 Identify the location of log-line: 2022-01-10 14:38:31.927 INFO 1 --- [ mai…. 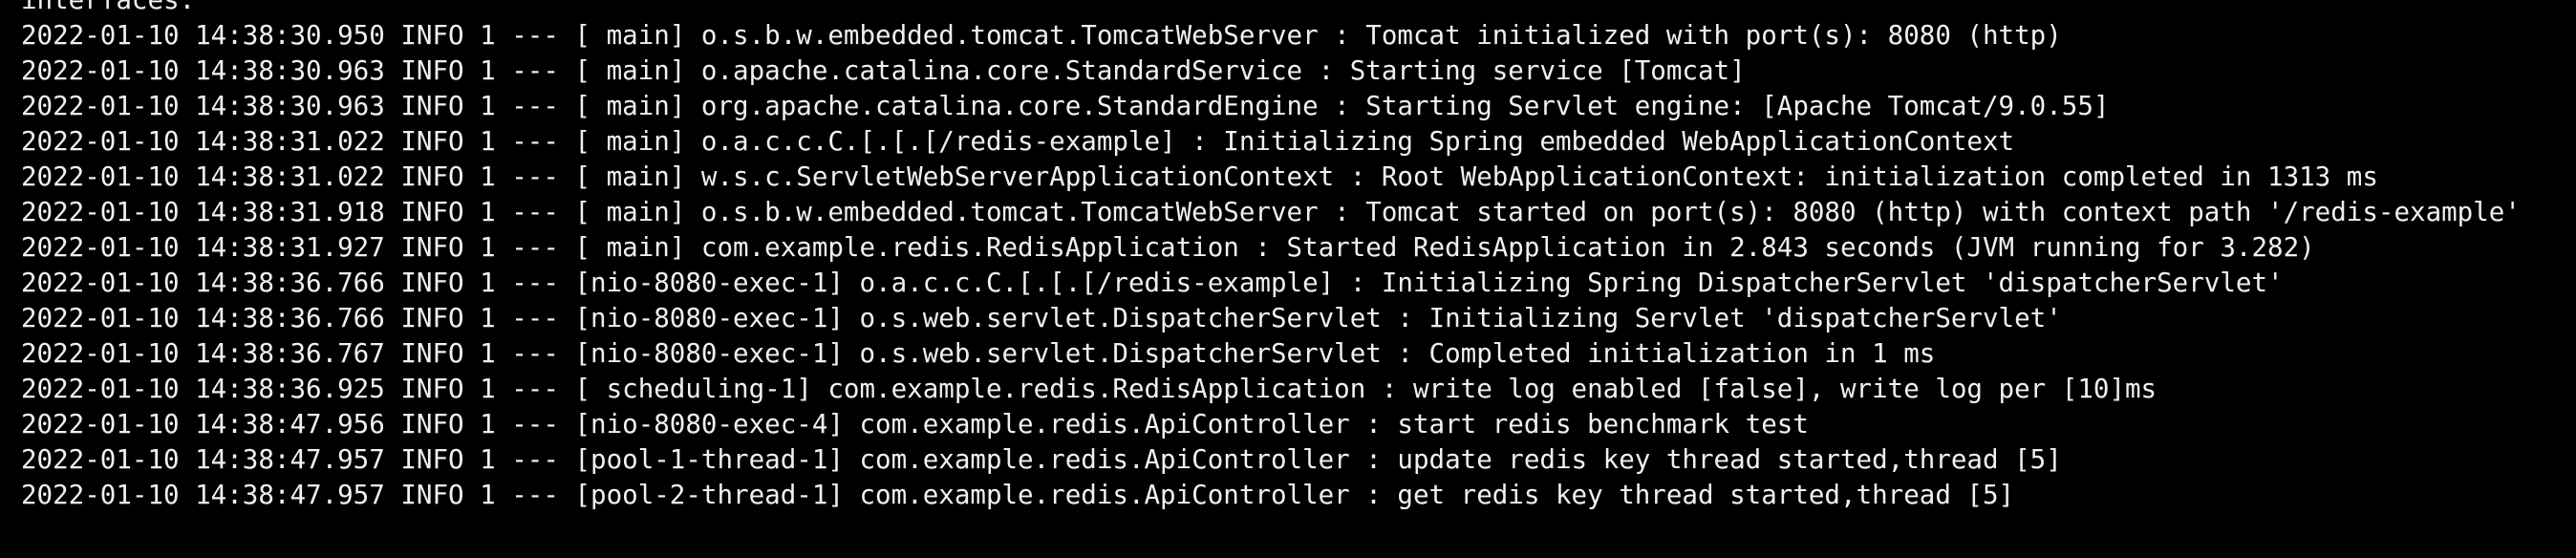
(1168, 248).